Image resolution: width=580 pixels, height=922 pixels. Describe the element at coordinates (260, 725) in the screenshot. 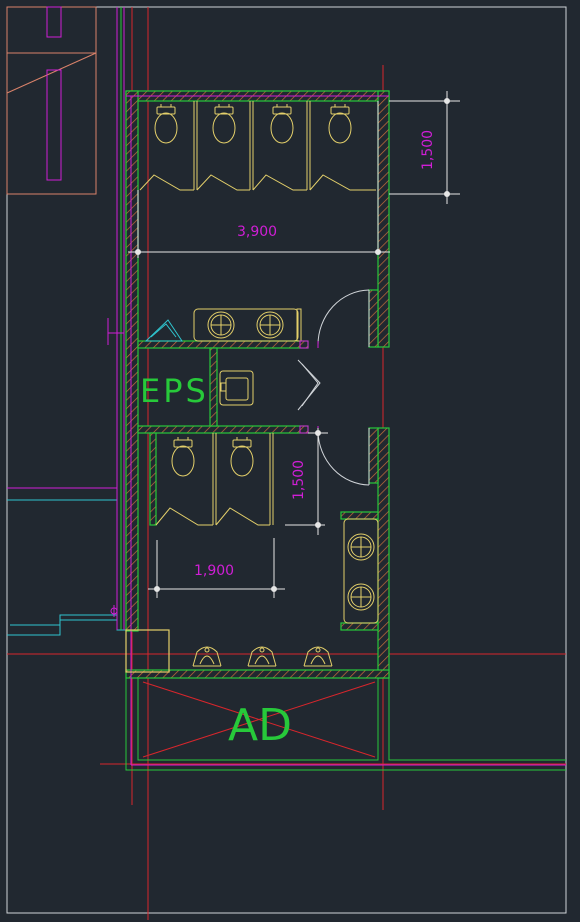

I see `ad-label: AD` at that location.